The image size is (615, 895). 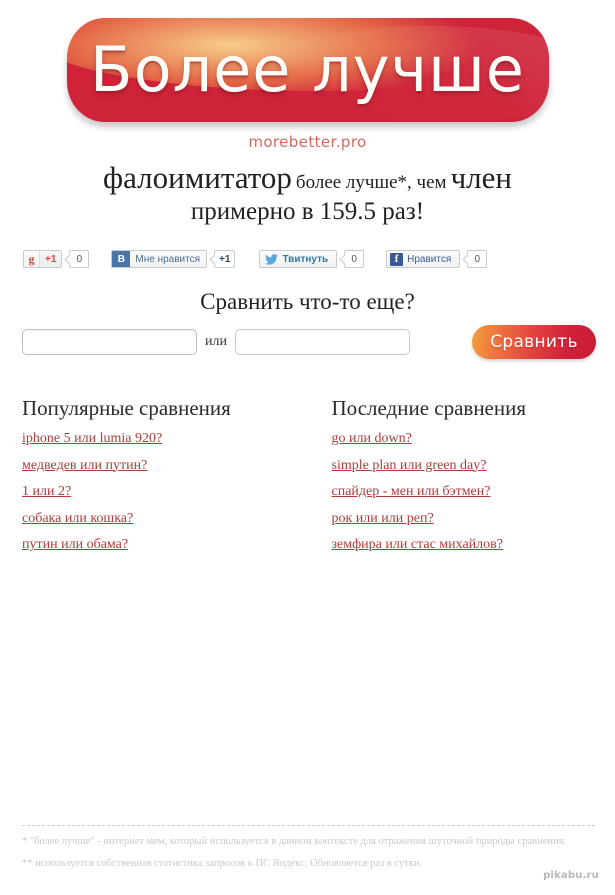 I want to click on vk-like-button: В Мне нравится, so click(x=159, y=259).